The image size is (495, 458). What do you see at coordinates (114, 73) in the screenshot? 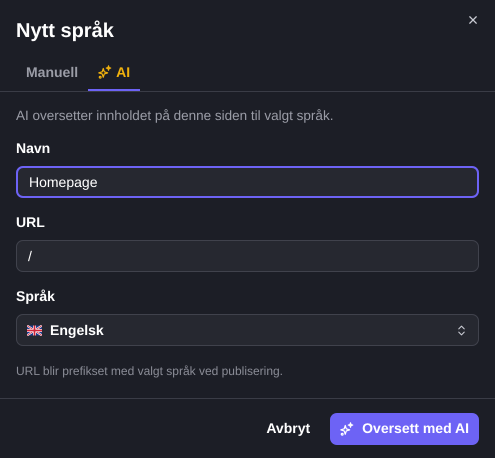
I see `tab: AI` at bounding box center [114, 73].